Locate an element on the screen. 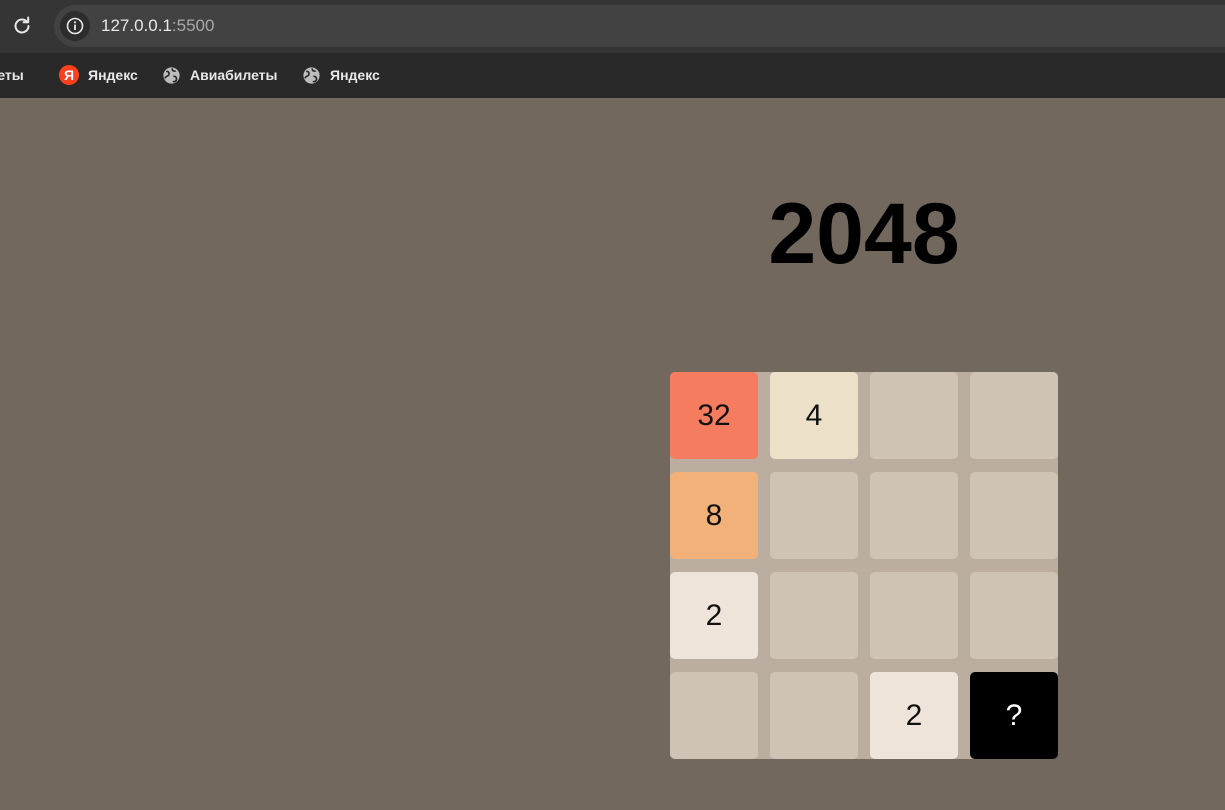 Image resolution: width=1225 pixels, height=810 pixels. address-bar: 127.0.0.1:5500 is located at coordinates (639, 26).